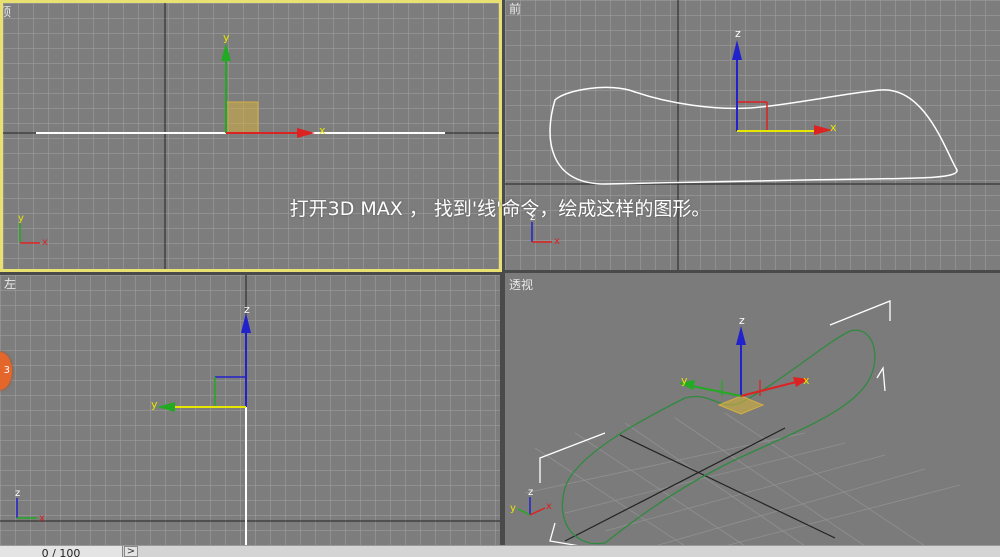 Image resolution: width=1000 pixels, height=557 pixels. Describe the element at coordinates (500, 551) in the screenshot. I see `status-bar: 0 / 100 >` at that location.